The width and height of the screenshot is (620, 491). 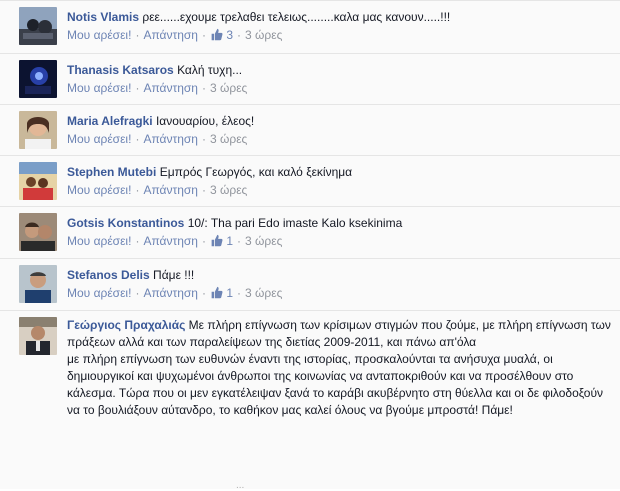 I want to click on author-link: Maria Alefragki, so click(x=110, y=121).